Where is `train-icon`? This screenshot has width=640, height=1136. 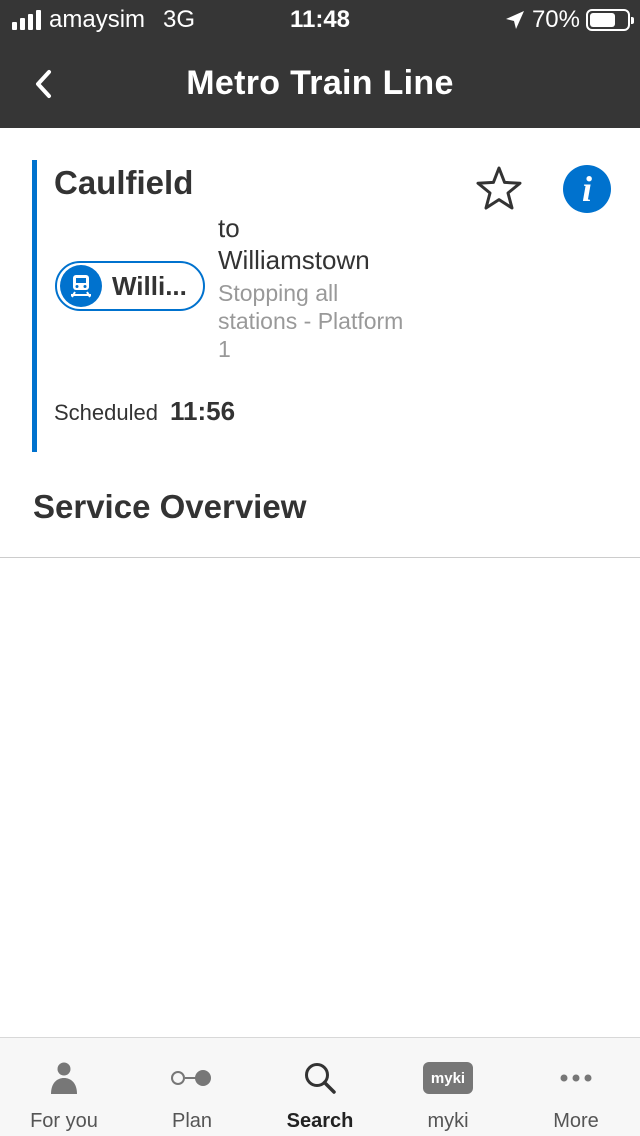
train-icon is located at coordinates (81, 286).